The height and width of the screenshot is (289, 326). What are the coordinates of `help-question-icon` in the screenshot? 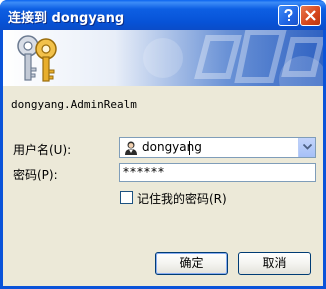 It's located at (288, 14).